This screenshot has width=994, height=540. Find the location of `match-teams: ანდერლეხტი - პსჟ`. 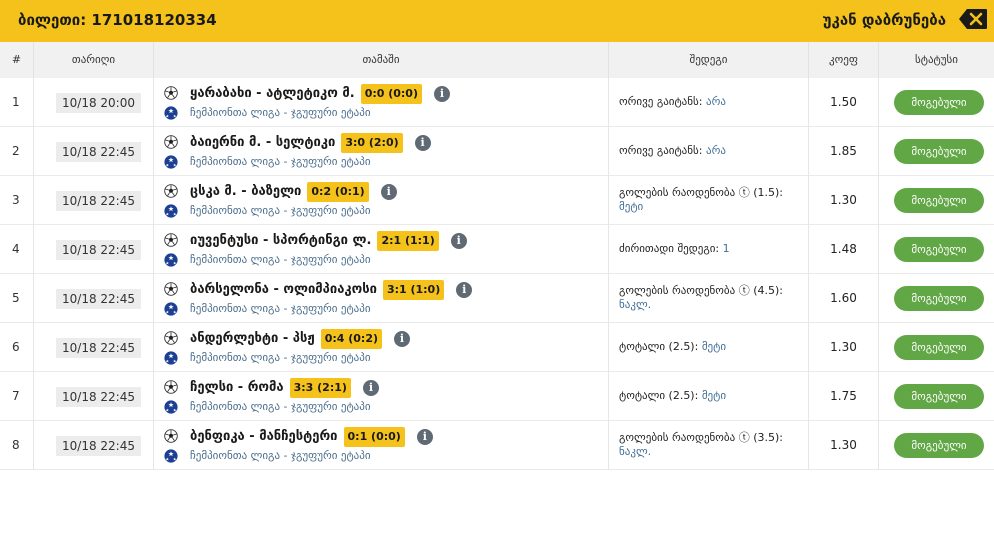

match-teams: ანდერლეხტი - პსჟ is located at coordinates (252, 339).